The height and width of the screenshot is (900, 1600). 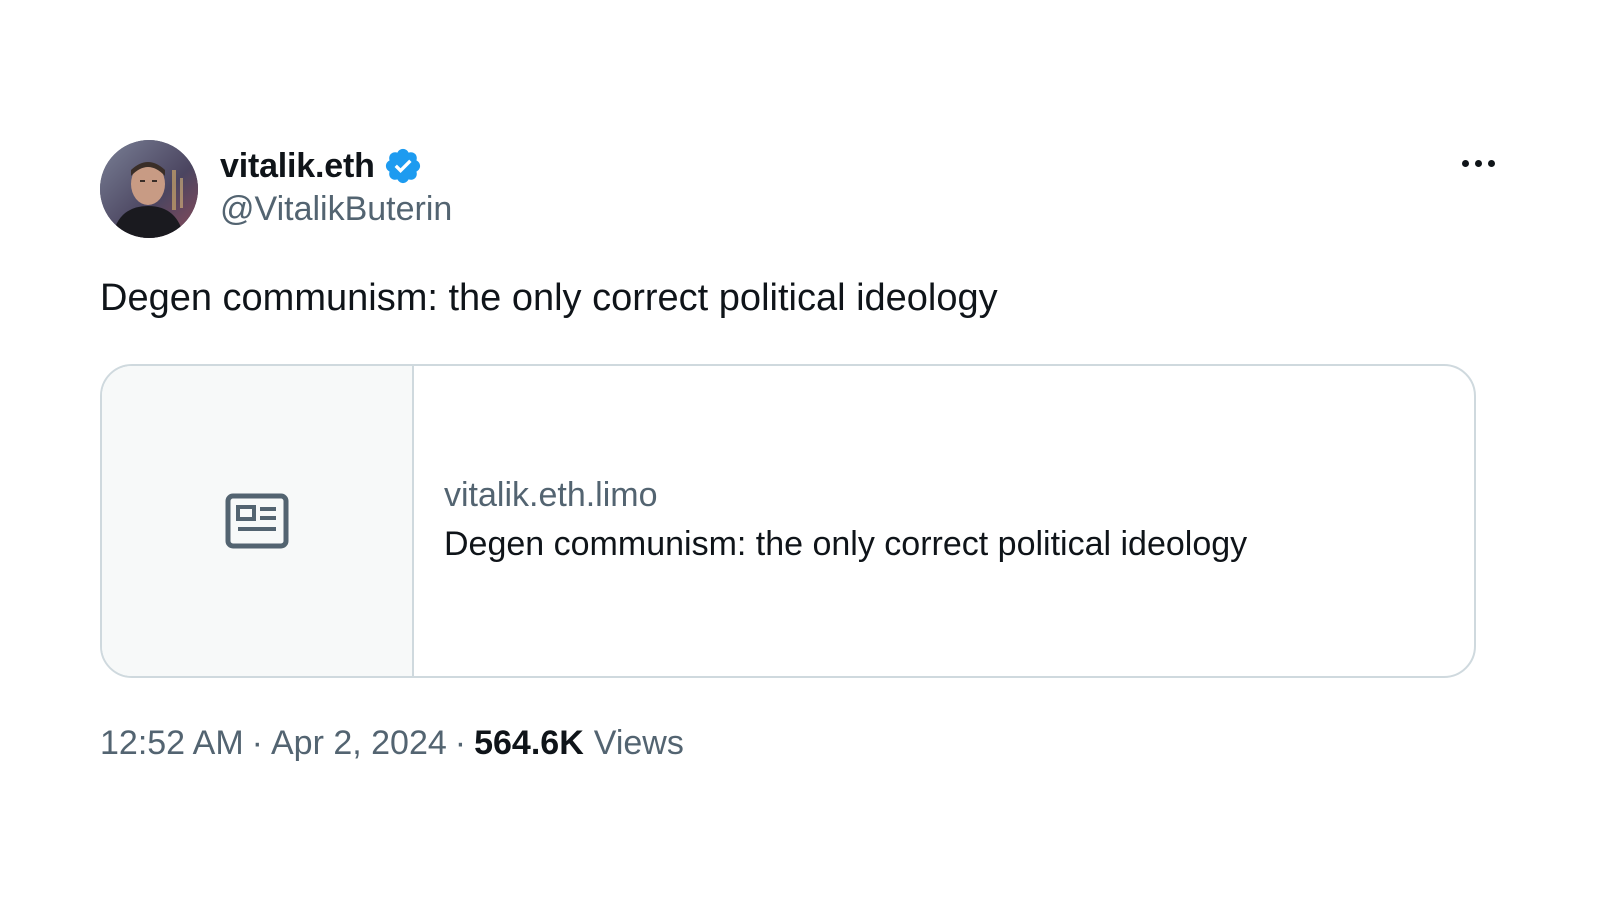 I want to click on avatar-image, so click(x=149, y=189).